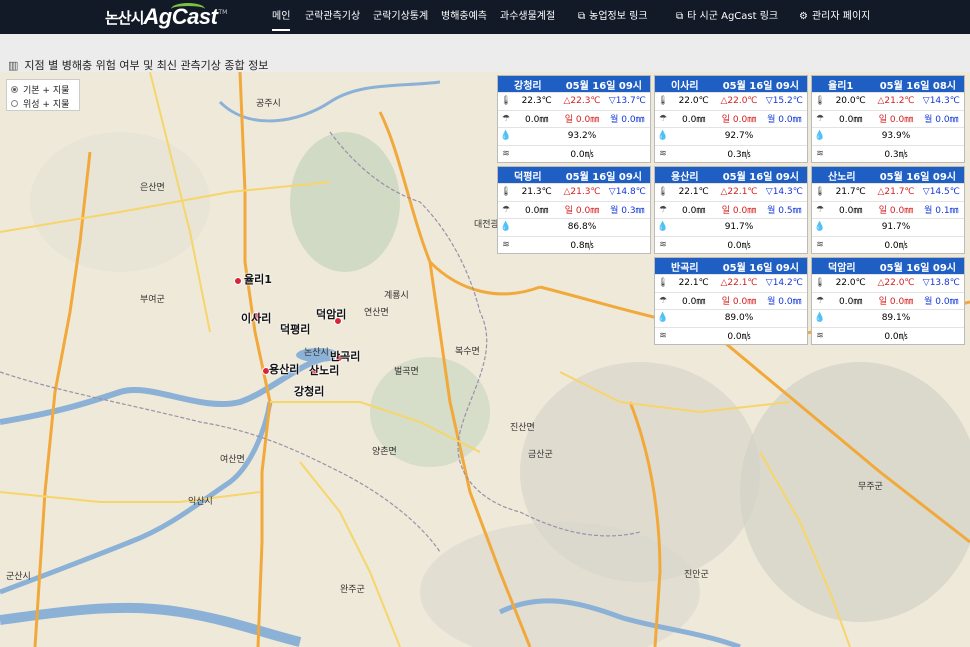 Image resolution: width=970 pixels, height=647 pixels. Describe the element at coordinates (727, 17) in the screenshot. I see `nav-other-agcast-link: ⧉ 타 시군 AgCast 링크` at that location.